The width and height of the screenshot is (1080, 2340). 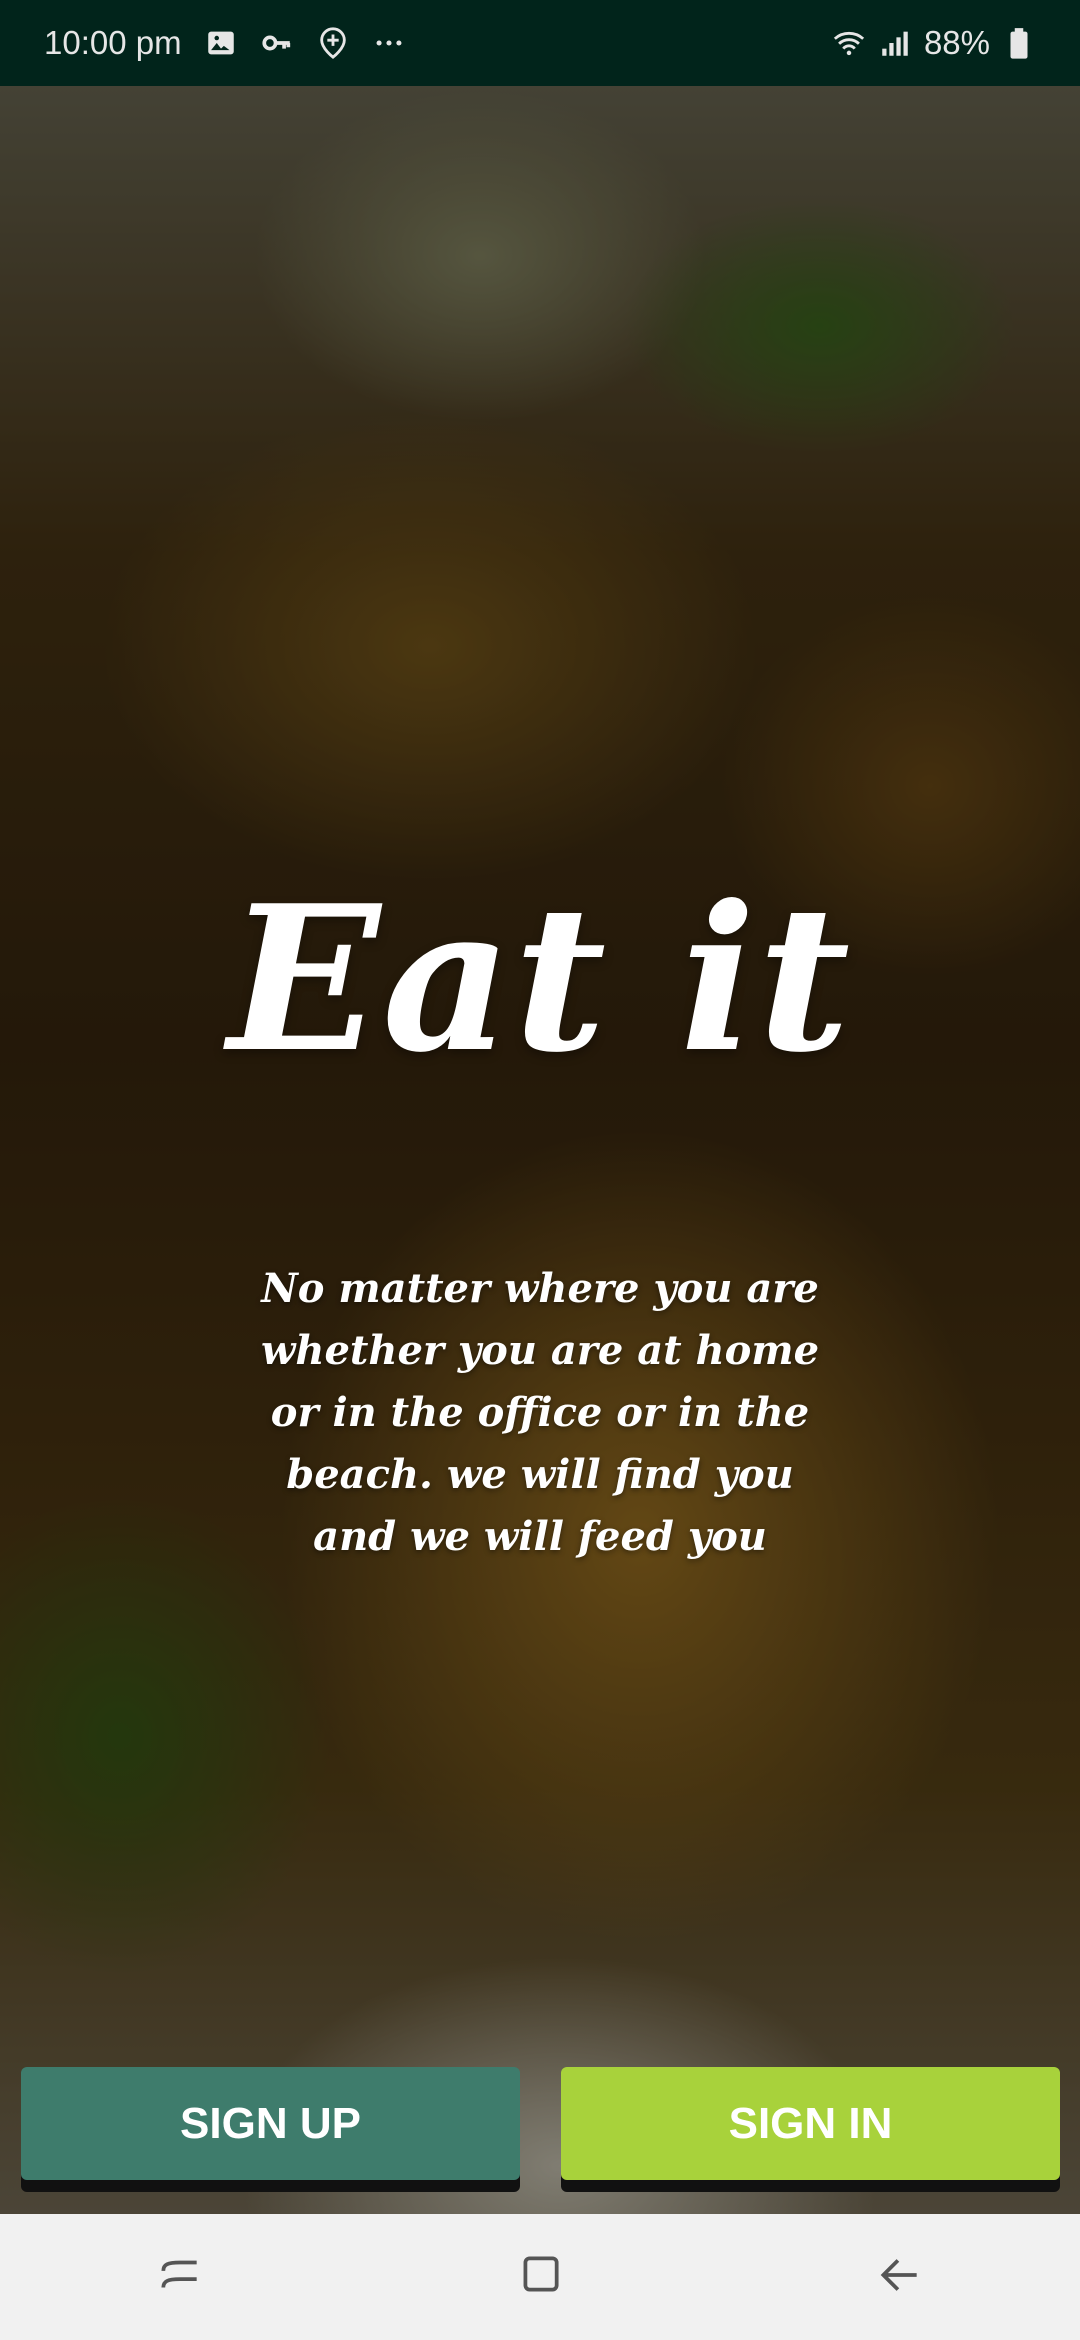 What do you see at coordinates (540, 43) in the screenshot?
I see `status-bar: 10:00 pm 88%` at bounding box center [540, 43].